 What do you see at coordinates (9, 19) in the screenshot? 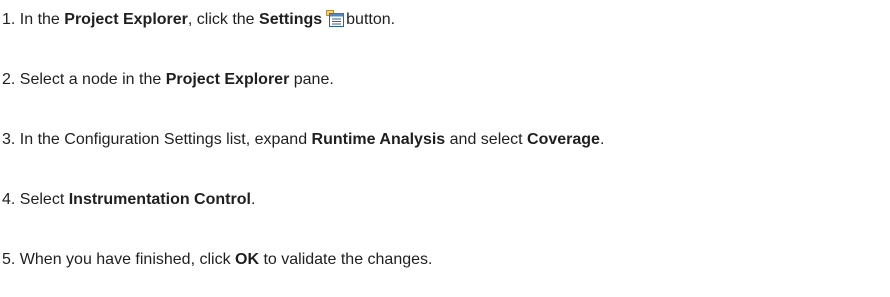
I see `step-1-number: 1.` at bounding box center [9, 19].